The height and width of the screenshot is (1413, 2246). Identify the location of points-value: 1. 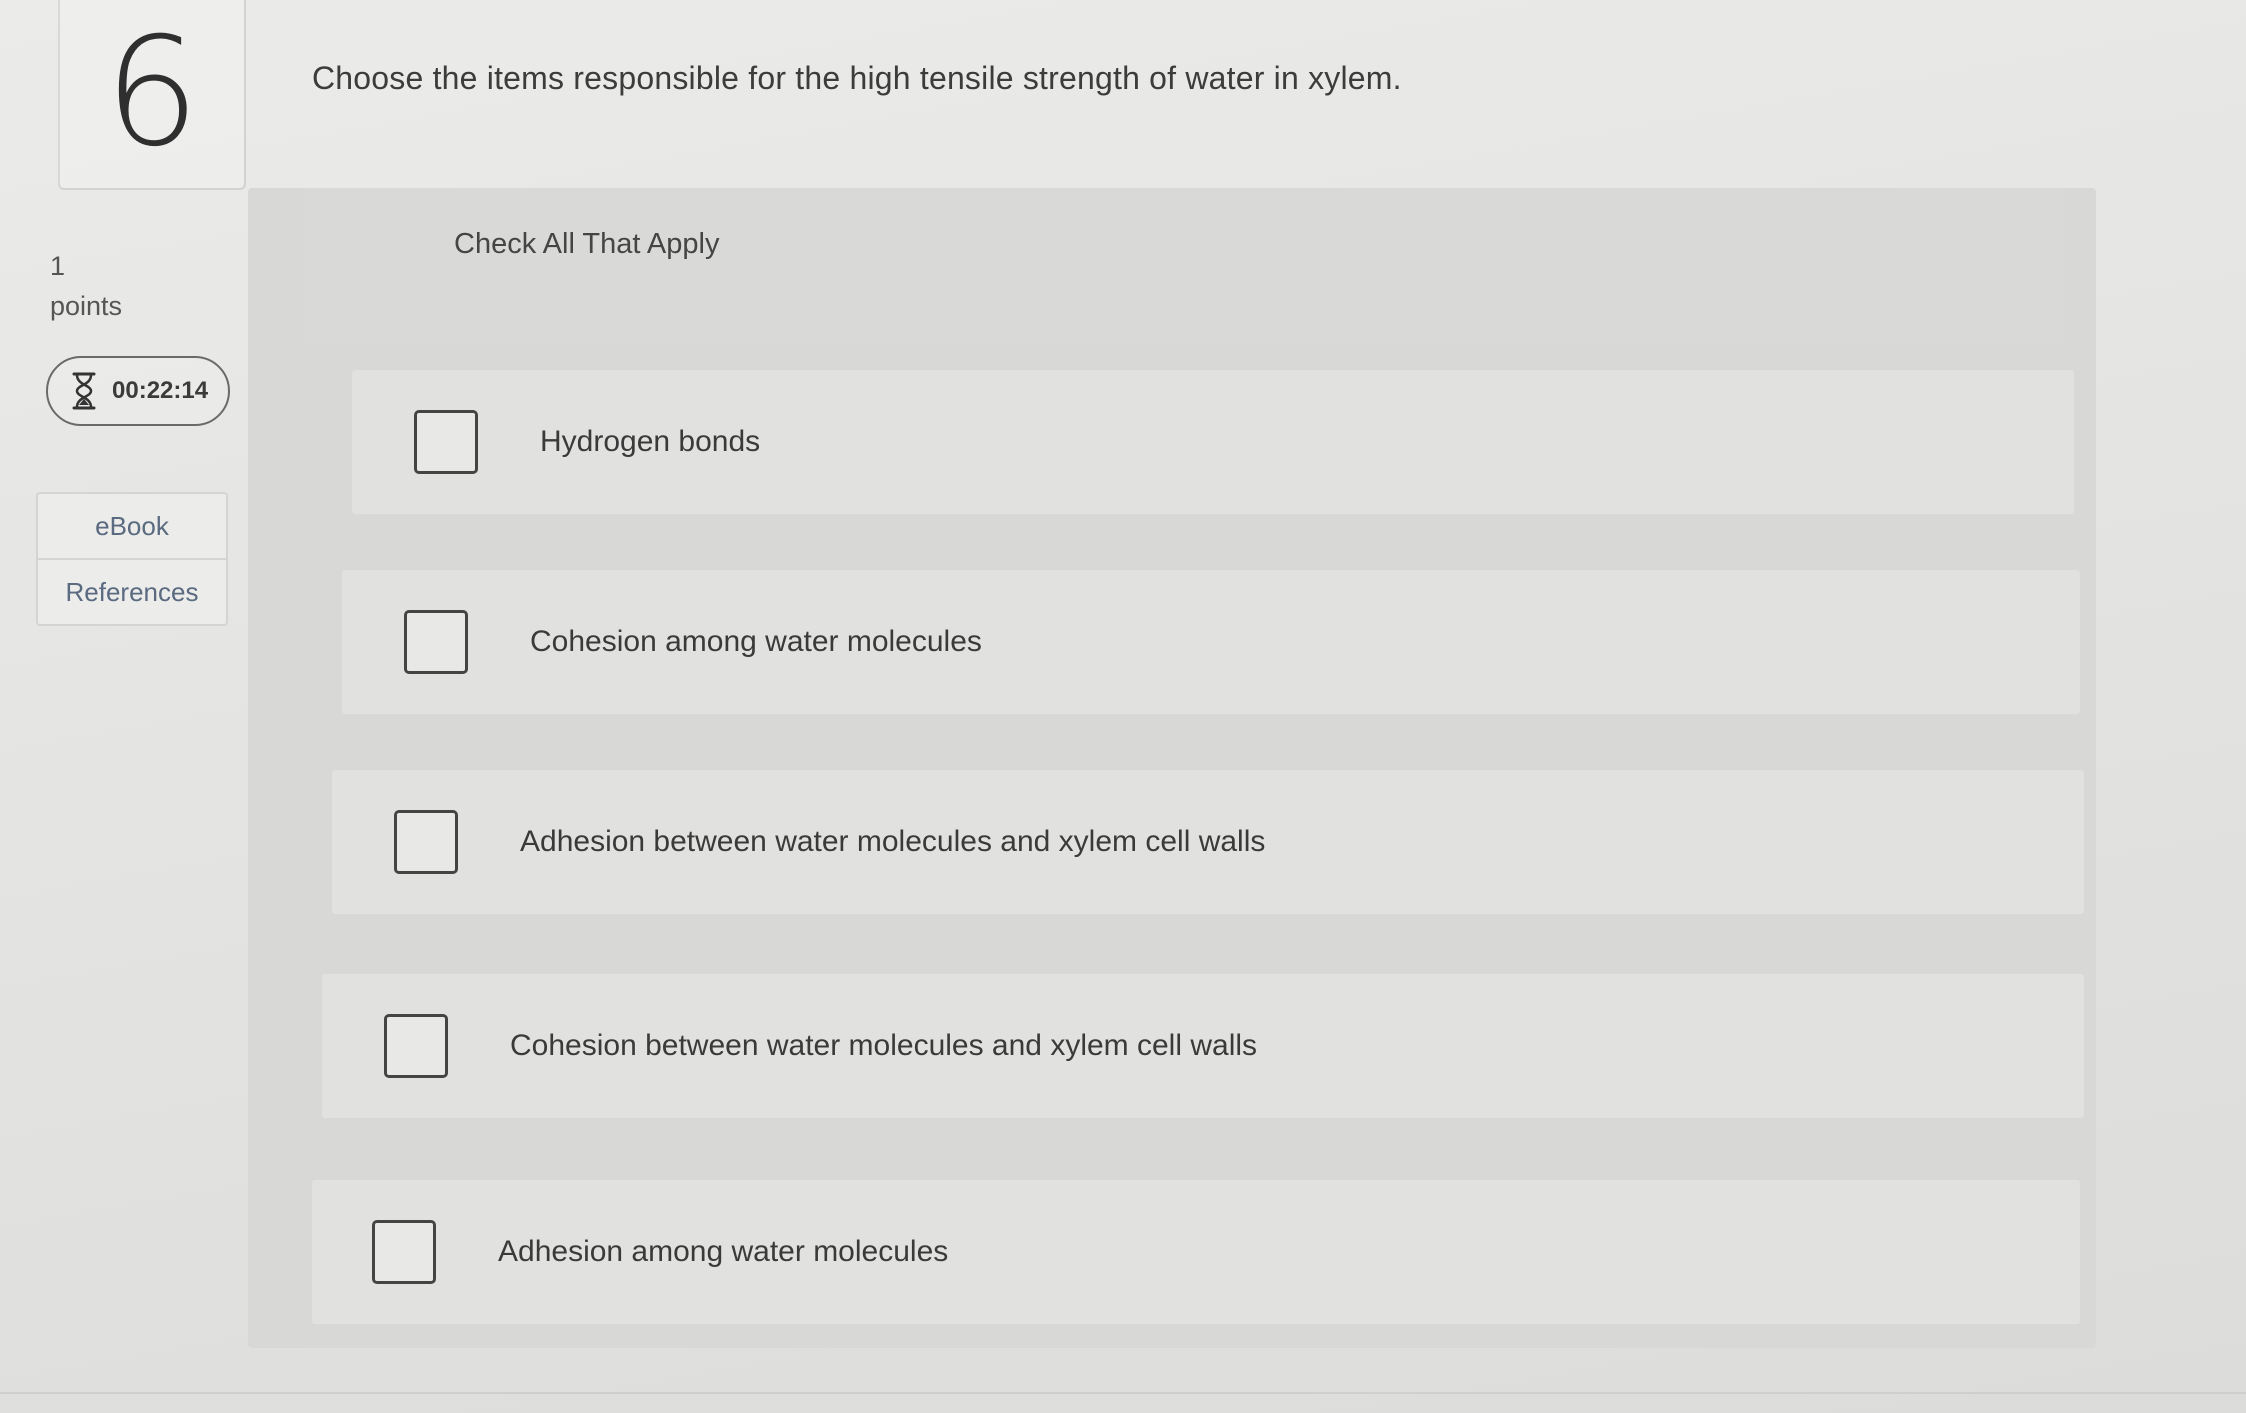
(58, 266).